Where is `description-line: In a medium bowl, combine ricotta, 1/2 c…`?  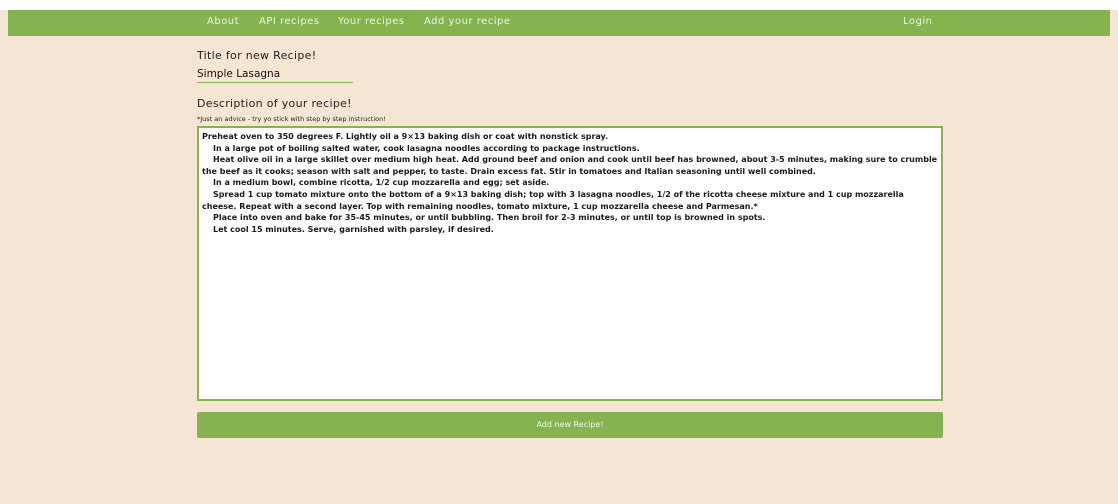
description-line: In a medium bowl, combine ricotta, 1/2 c… is located at coordinates (381, 183).